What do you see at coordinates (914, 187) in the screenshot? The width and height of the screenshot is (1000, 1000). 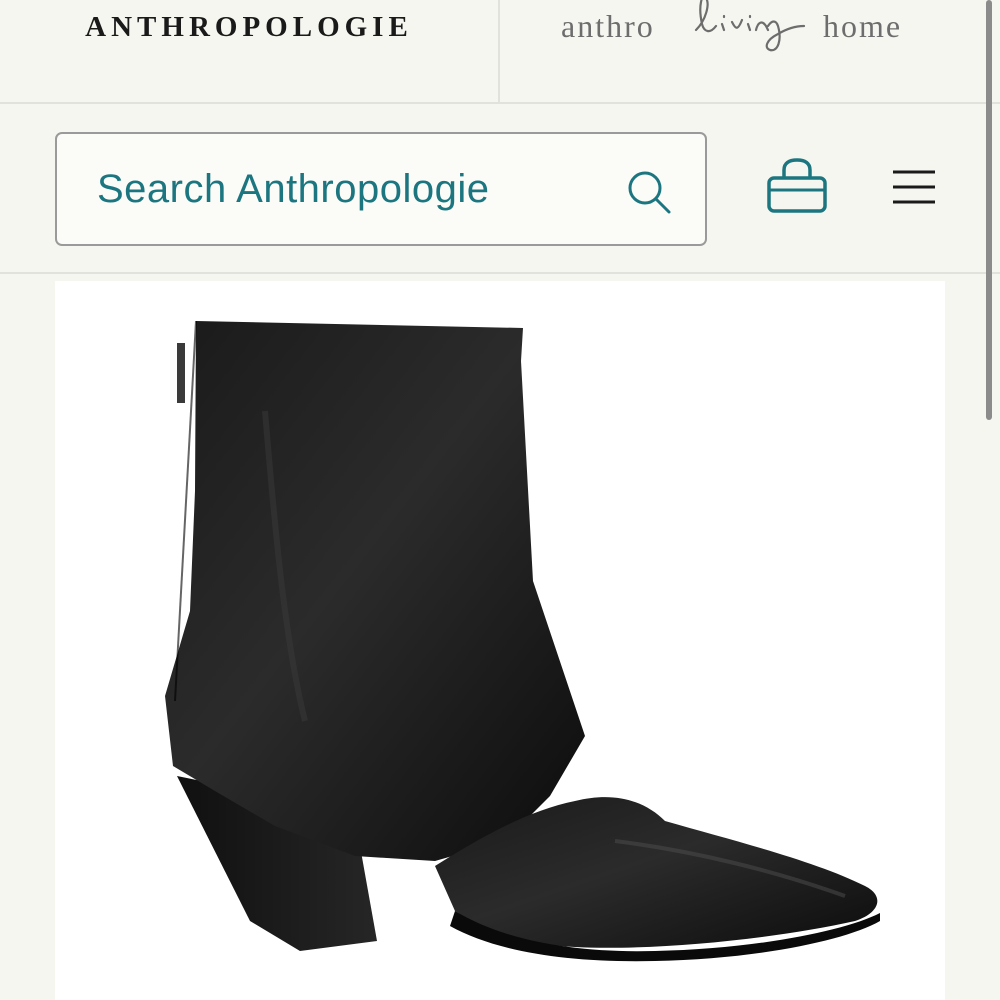 I see `hamburger-menu-icon` at bounding box center [914, 187].